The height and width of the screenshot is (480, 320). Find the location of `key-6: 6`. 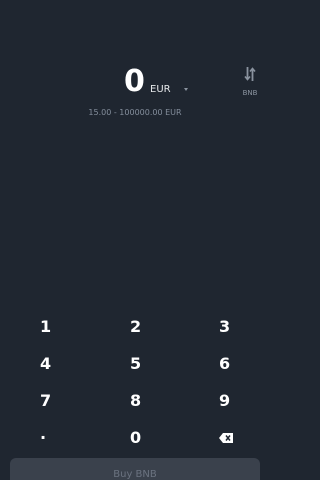

key-6: 6 is located at coordinates (225, 363).